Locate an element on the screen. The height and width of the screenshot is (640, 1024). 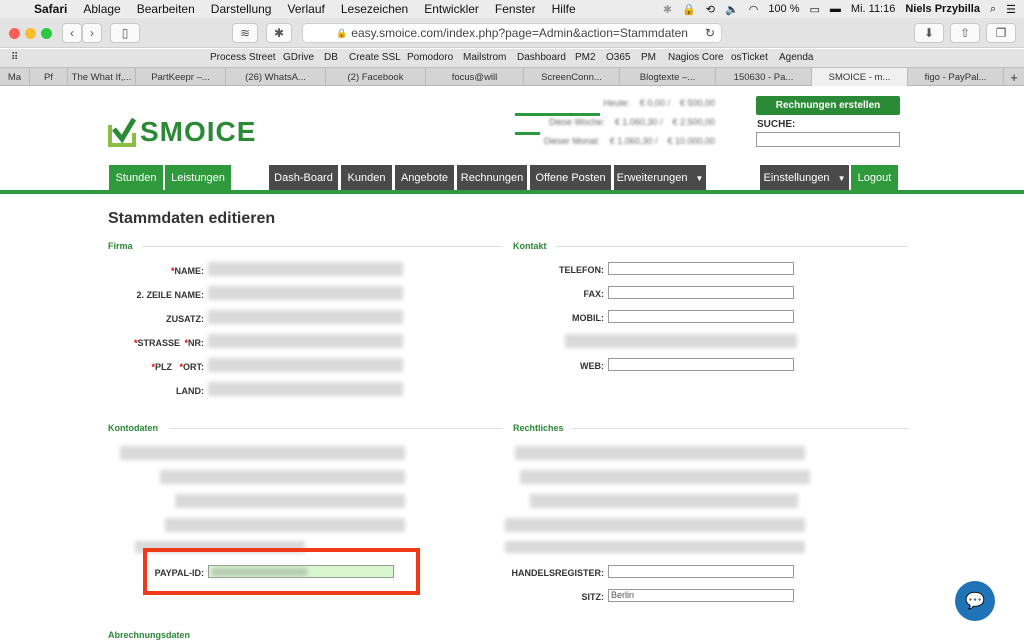
web-input is located at coordinates (701, 364).